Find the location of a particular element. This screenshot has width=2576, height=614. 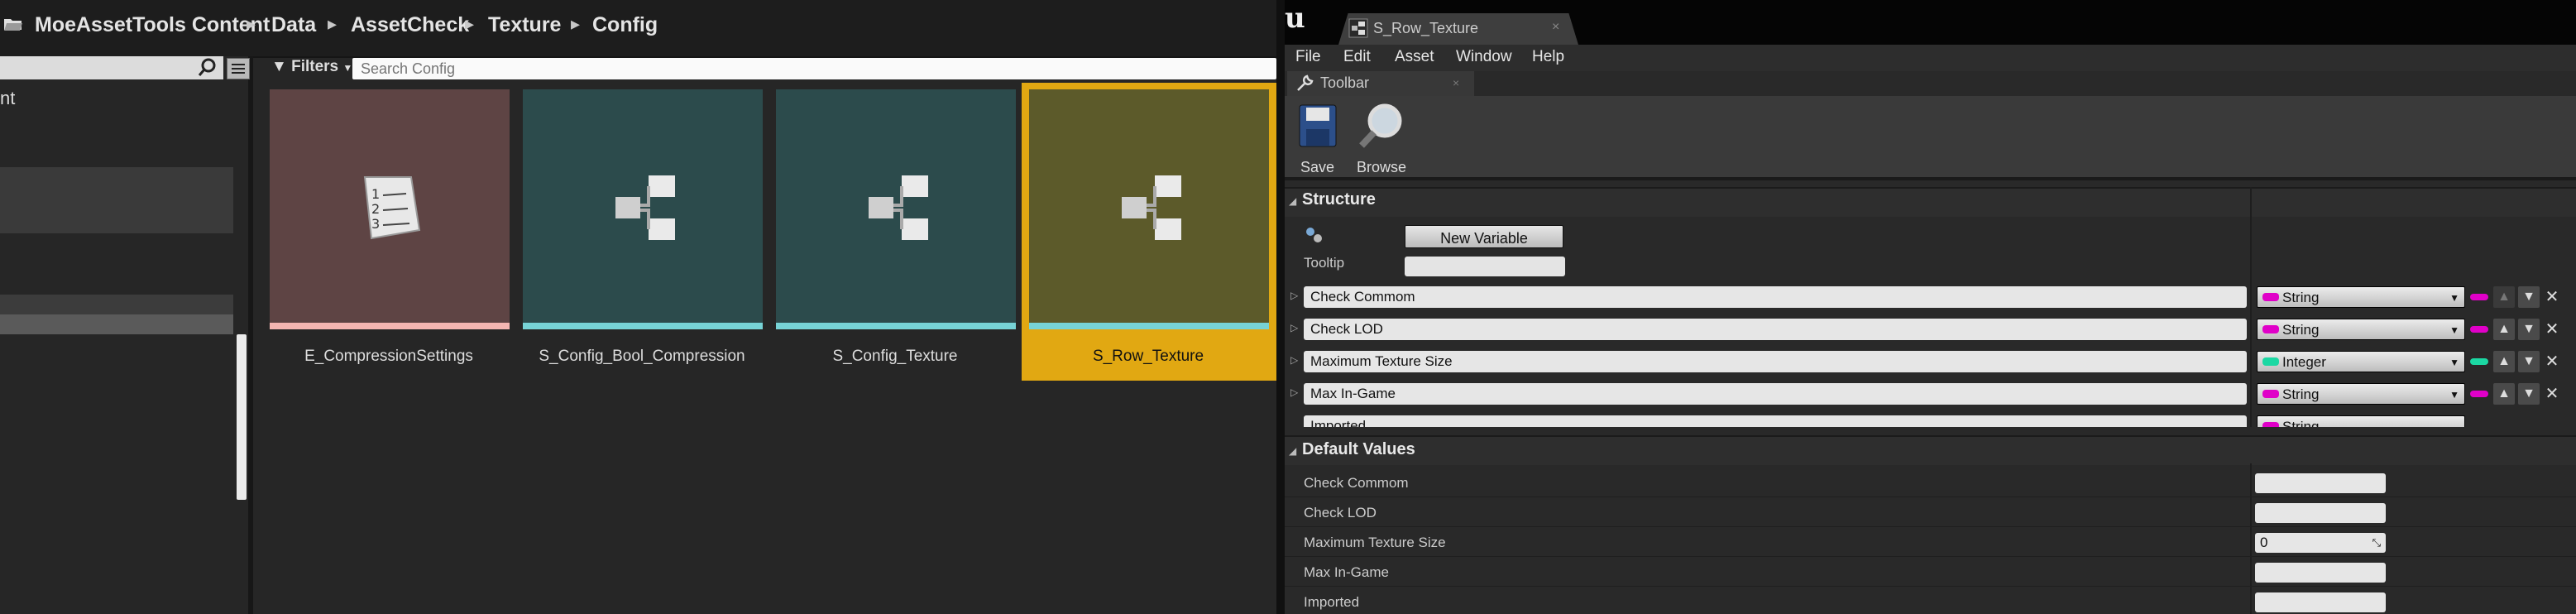

variable-type-dropdown: String is located at coordinates (2361, 421).